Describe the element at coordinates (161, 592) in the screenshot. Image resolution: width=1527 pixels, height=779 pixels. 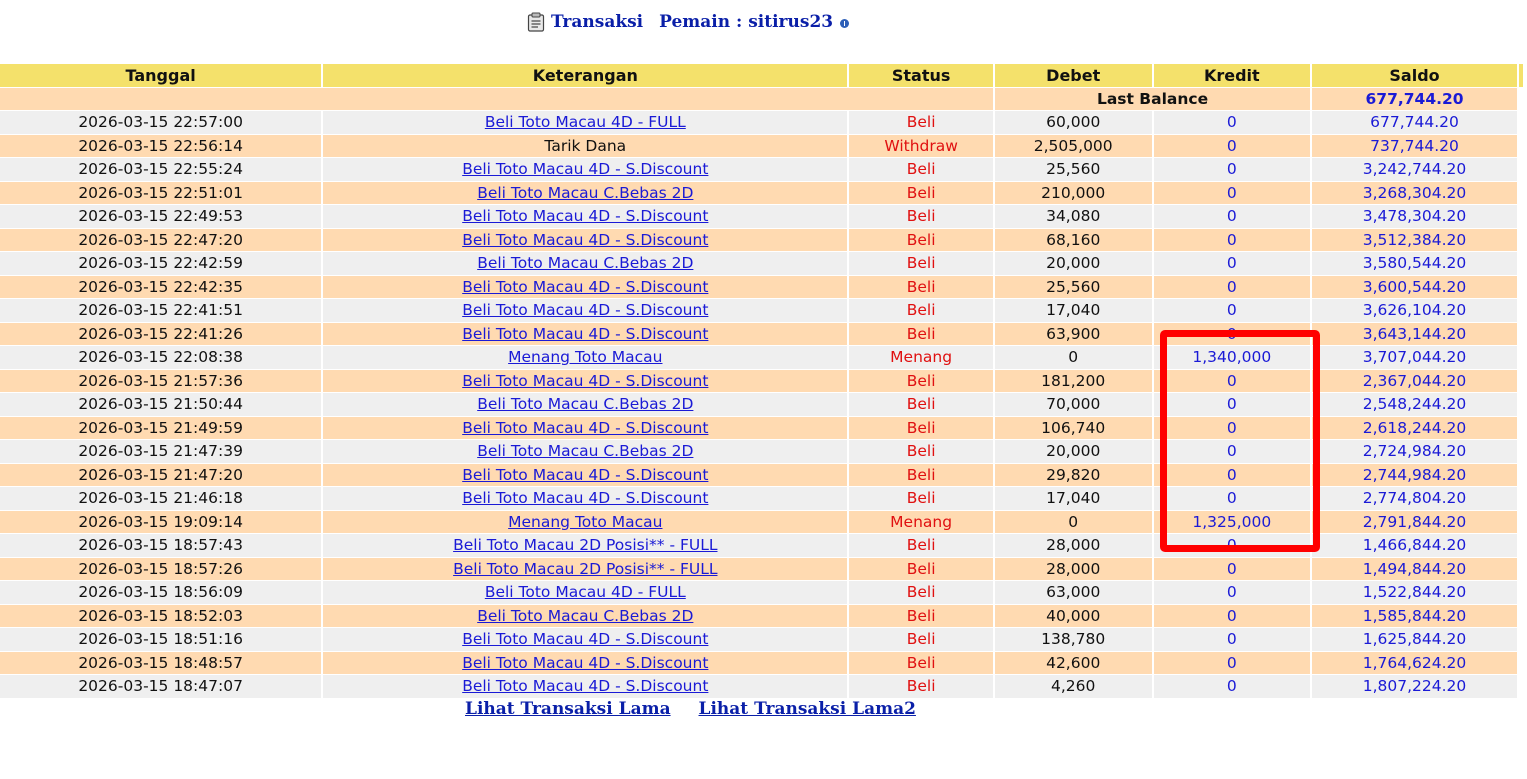
I see `date-cell: 2026-03-15 18:56:09` at that location.